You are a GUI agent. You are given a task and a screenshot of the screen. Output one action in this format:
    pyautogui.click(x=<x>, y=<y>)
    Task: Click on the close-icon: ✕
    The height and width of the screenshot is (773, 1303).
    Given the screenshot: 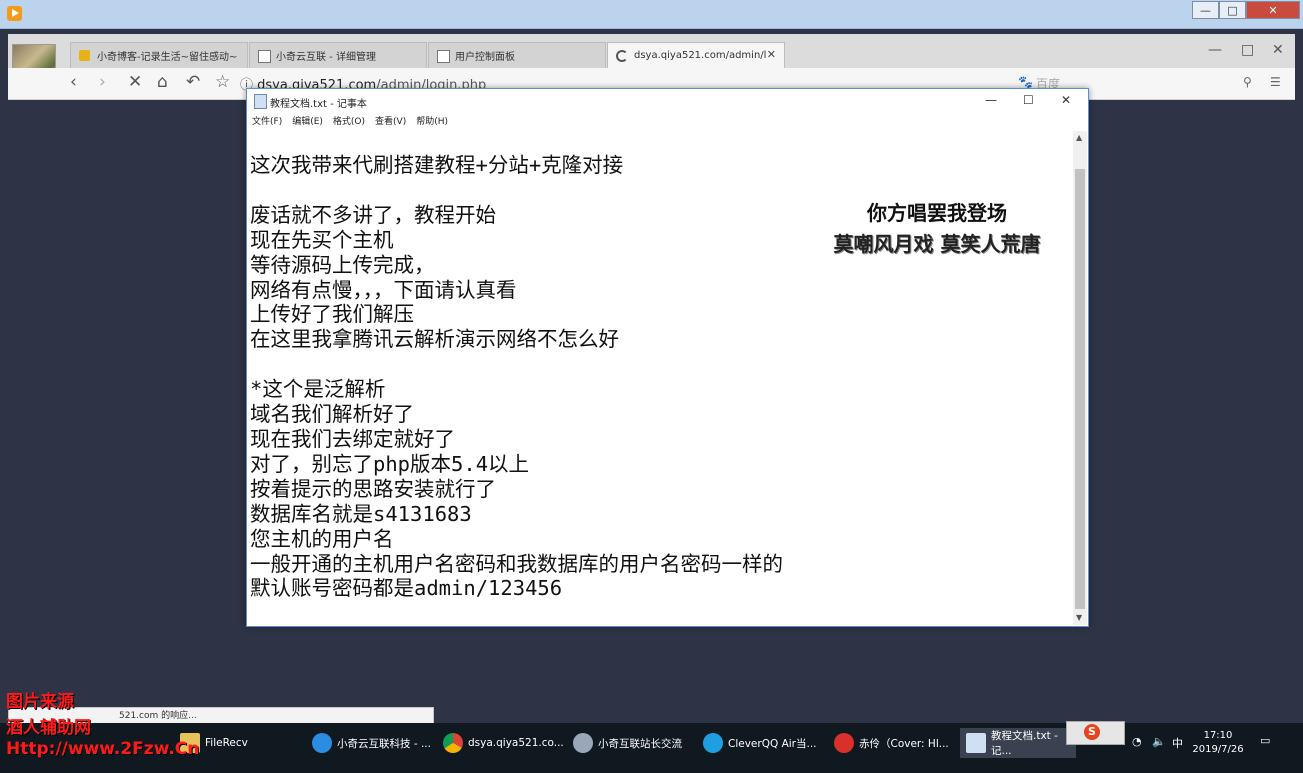 What is the action you would take?
    pyautogui.click(x=1273, y=10)
    